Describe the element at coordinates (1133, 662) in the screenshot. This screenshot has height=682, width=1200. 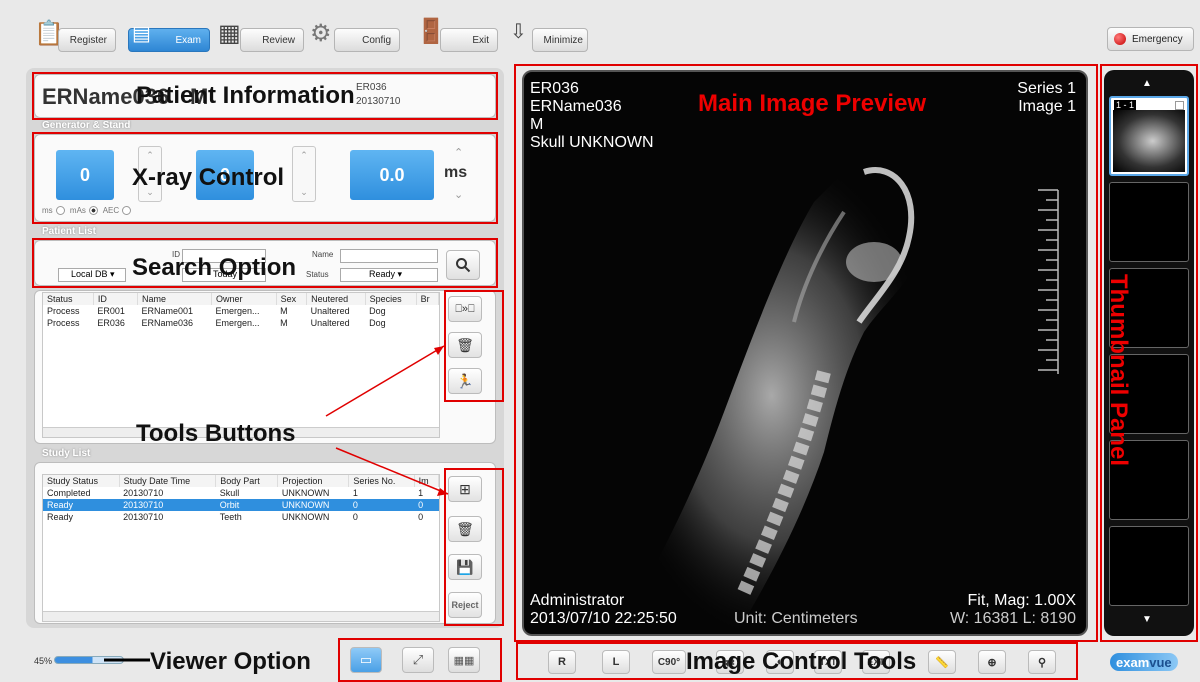
I see `logo-exam: exam` at that location.